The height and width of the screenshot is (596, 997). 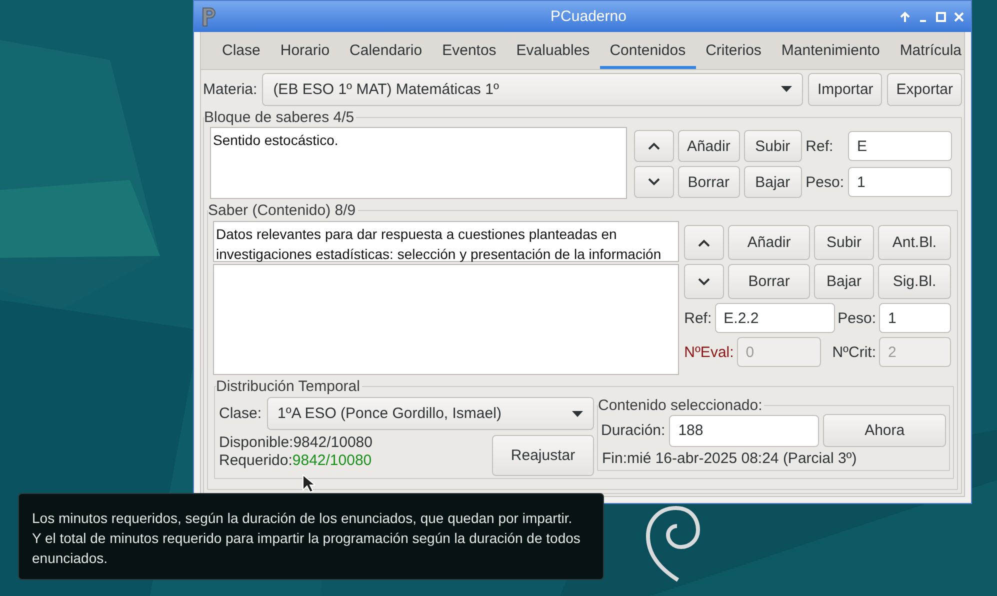 What do you see at coordinates (905, 16) in the screenshot?
I see `arrow-up-icon` at bounding box center [905, 16].